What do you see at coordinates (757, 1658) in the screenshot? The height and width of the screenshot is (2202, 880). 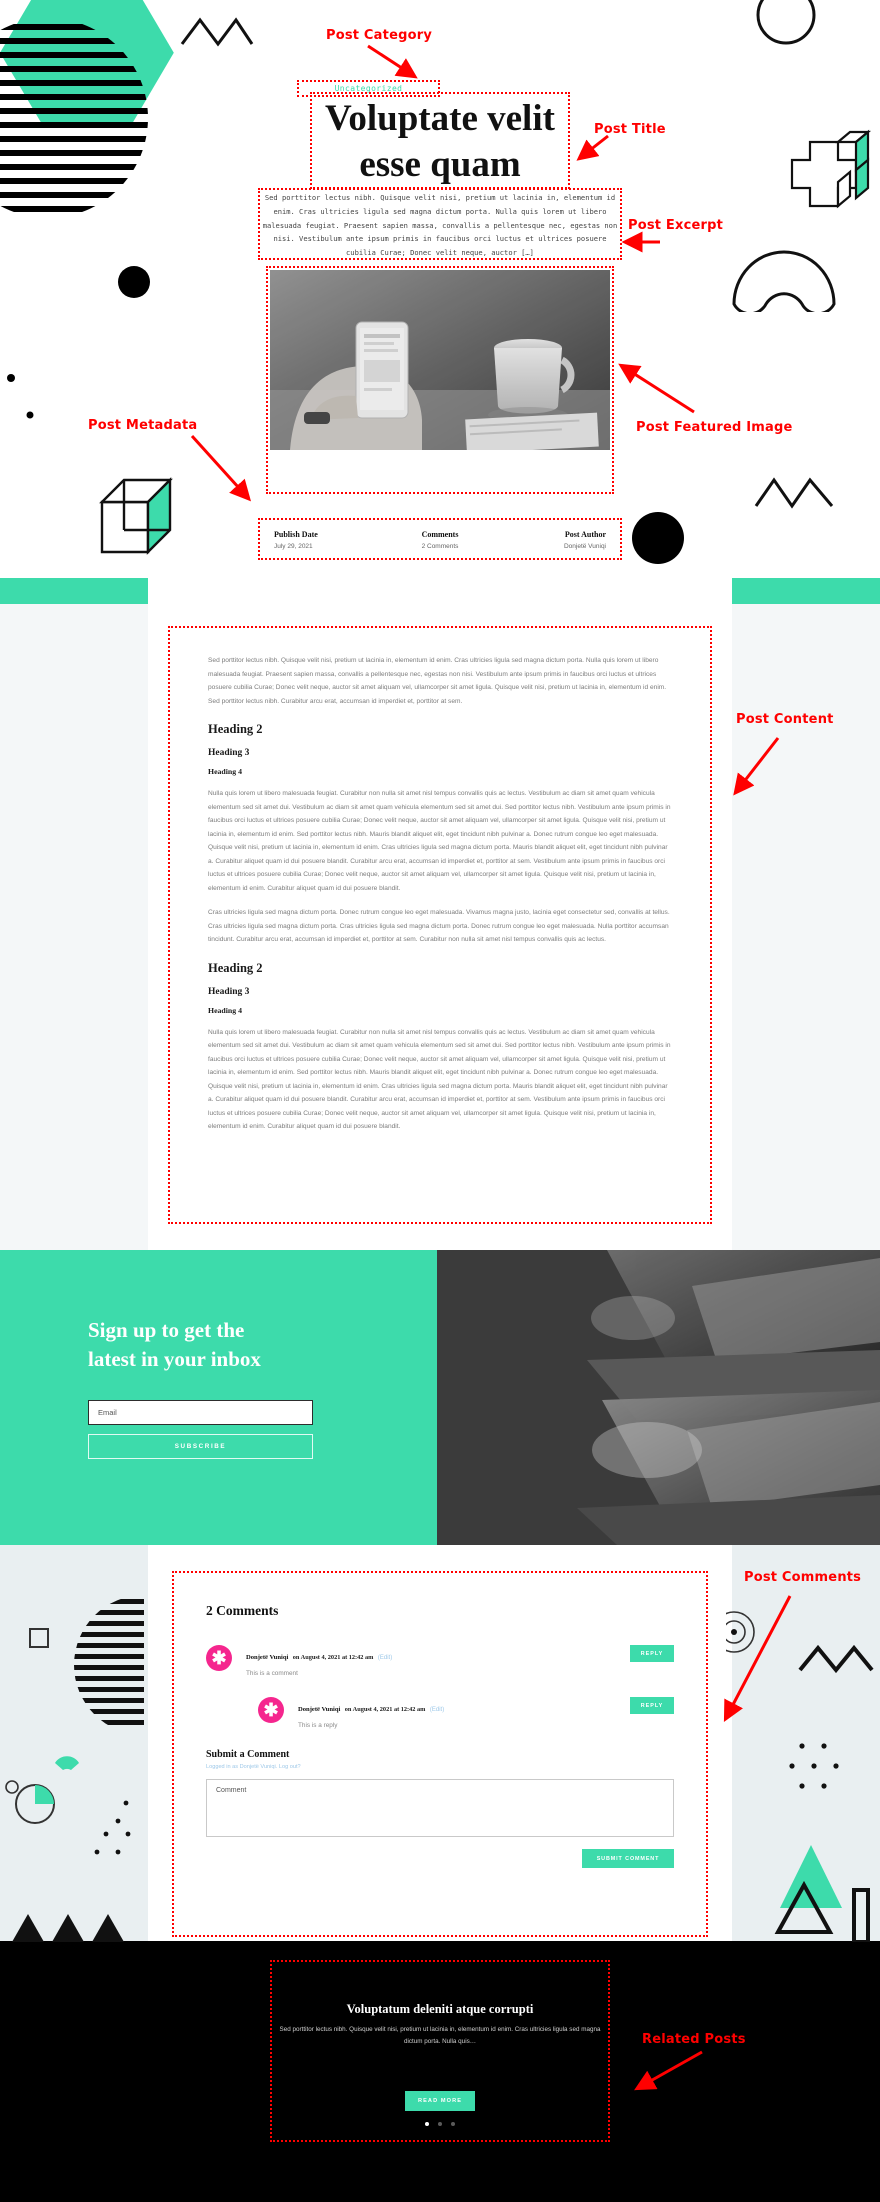 I see `arrow-post-comments` at bounding box center [757, 1658].